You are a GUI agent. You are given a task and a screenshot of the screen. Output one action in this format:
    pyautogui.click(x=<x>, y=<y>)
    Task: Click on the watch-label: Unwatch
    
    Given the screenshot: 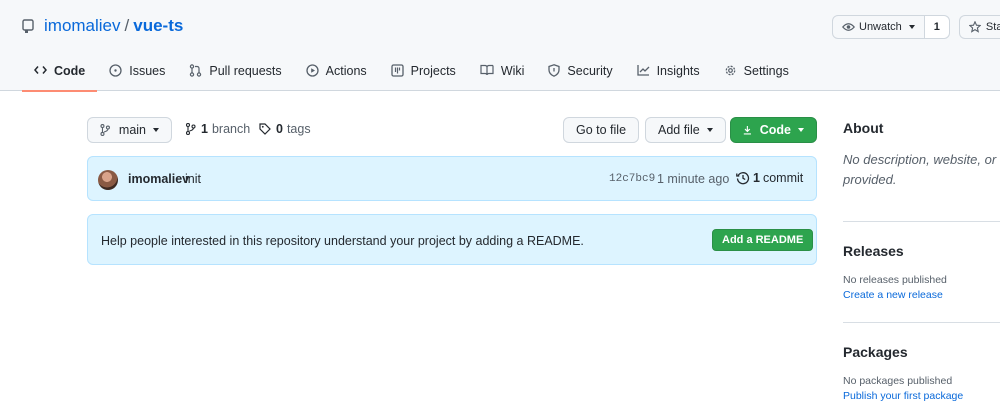 What is the action you would take?
    pyautogui.click(x=880, y=27)
    